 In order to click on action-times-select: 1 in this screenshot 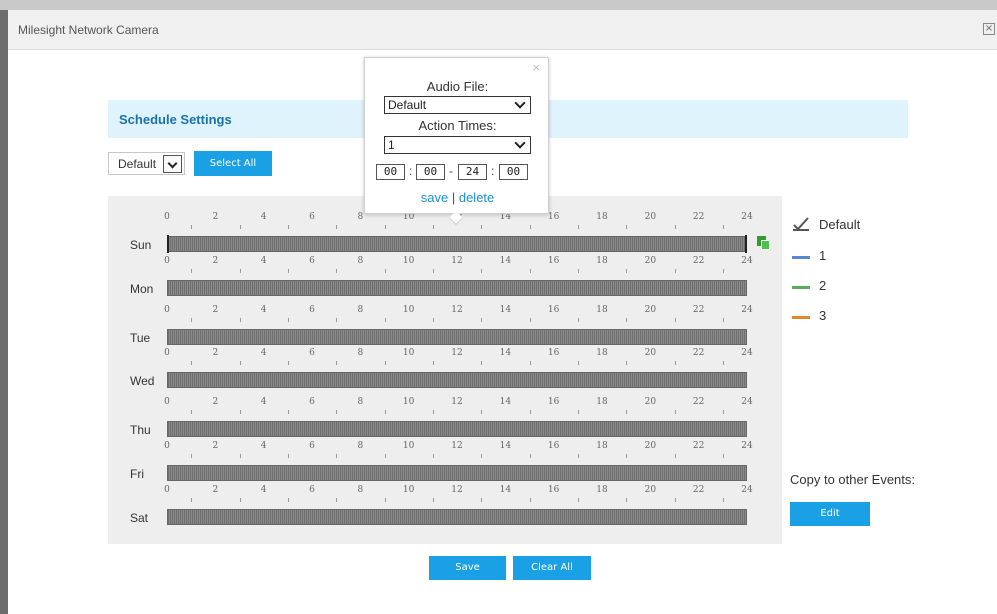, I will do `click(457, 145)`.